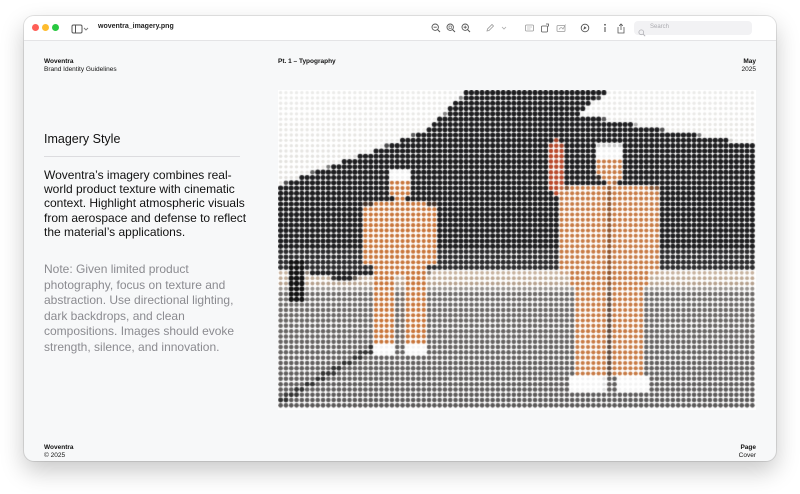 This screenshot has width=800, height=494. Describe the element at coordinates (529, 28) in the screenshot. I see `crop-icon` at that location.